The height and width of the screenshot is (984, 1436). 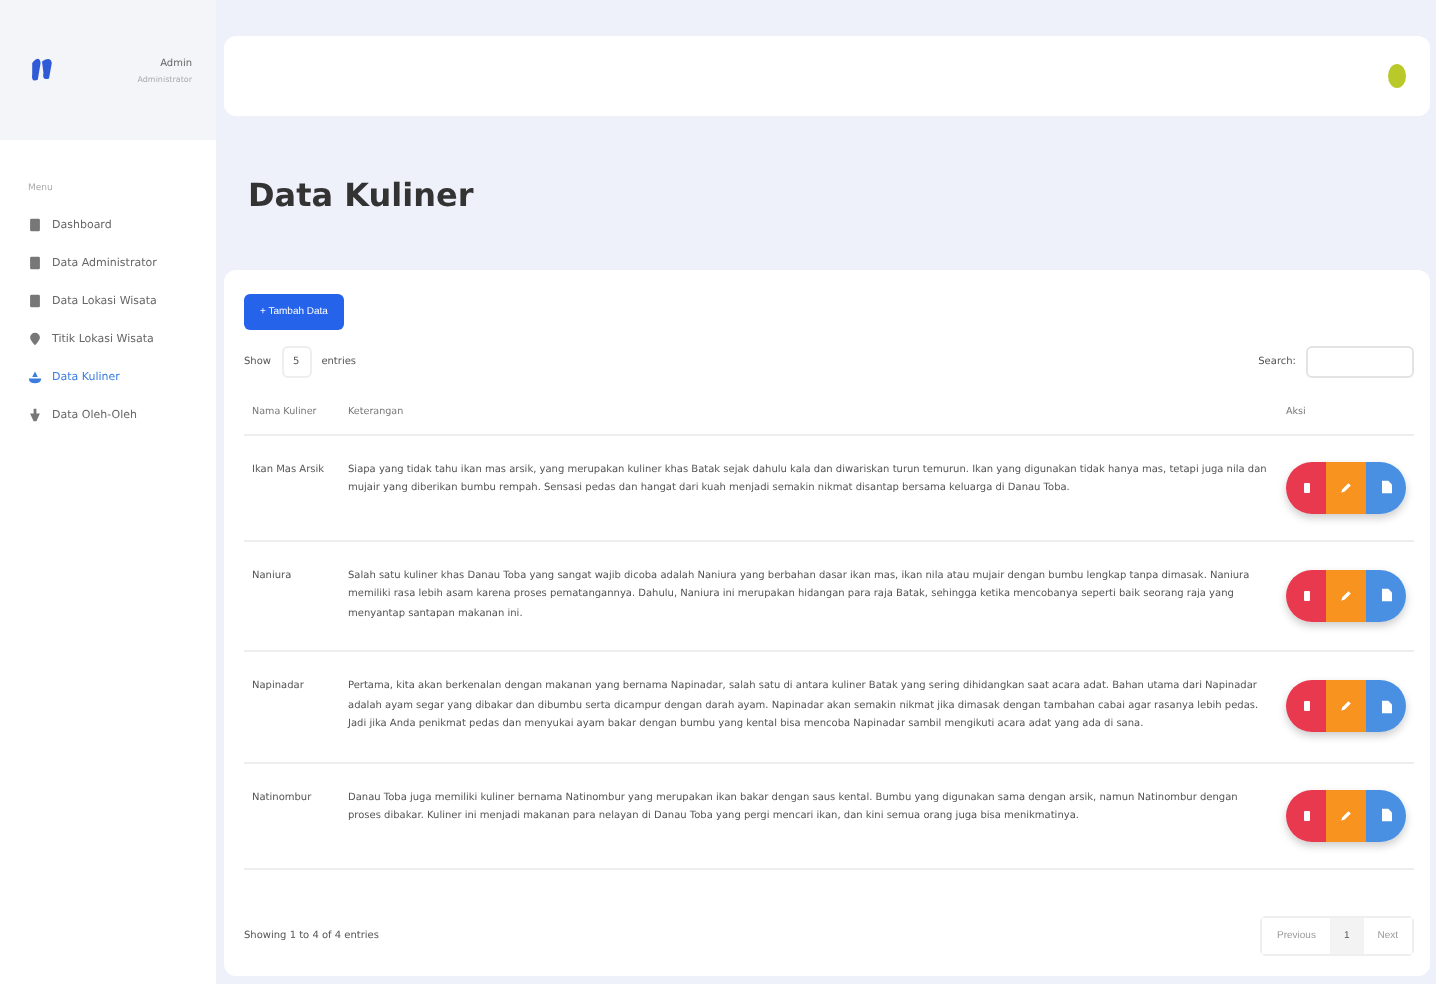 What do you see at coordinates (1397, 76) in the screenshot?
I see `avatar-icon` at bounding box center [1397, 76].